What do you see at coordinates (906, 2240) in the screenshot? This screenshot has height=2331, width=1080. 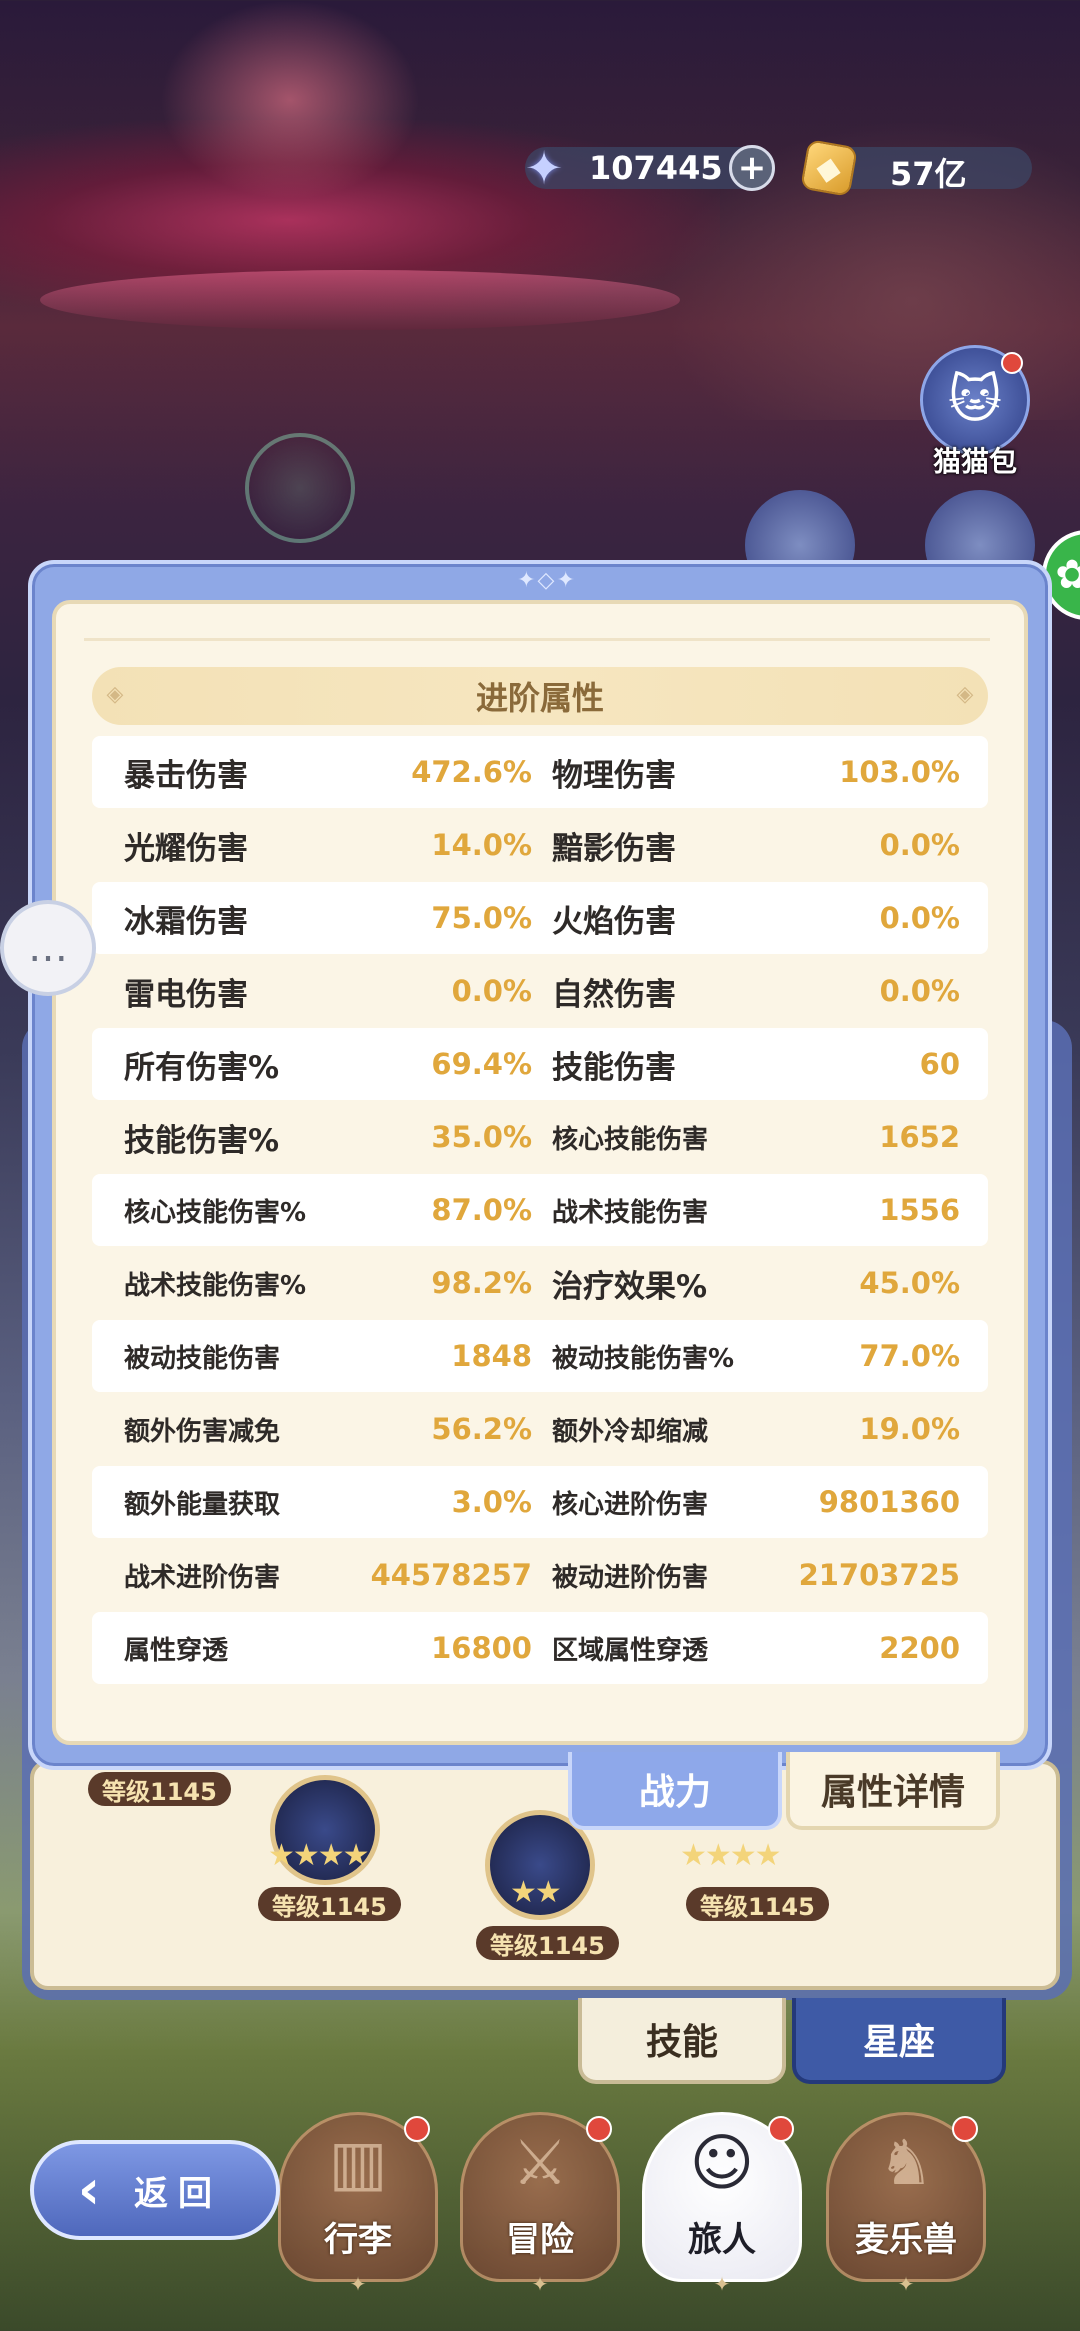 I see `nav-label: 麦乐兽` at bounding box center [906, 2240].